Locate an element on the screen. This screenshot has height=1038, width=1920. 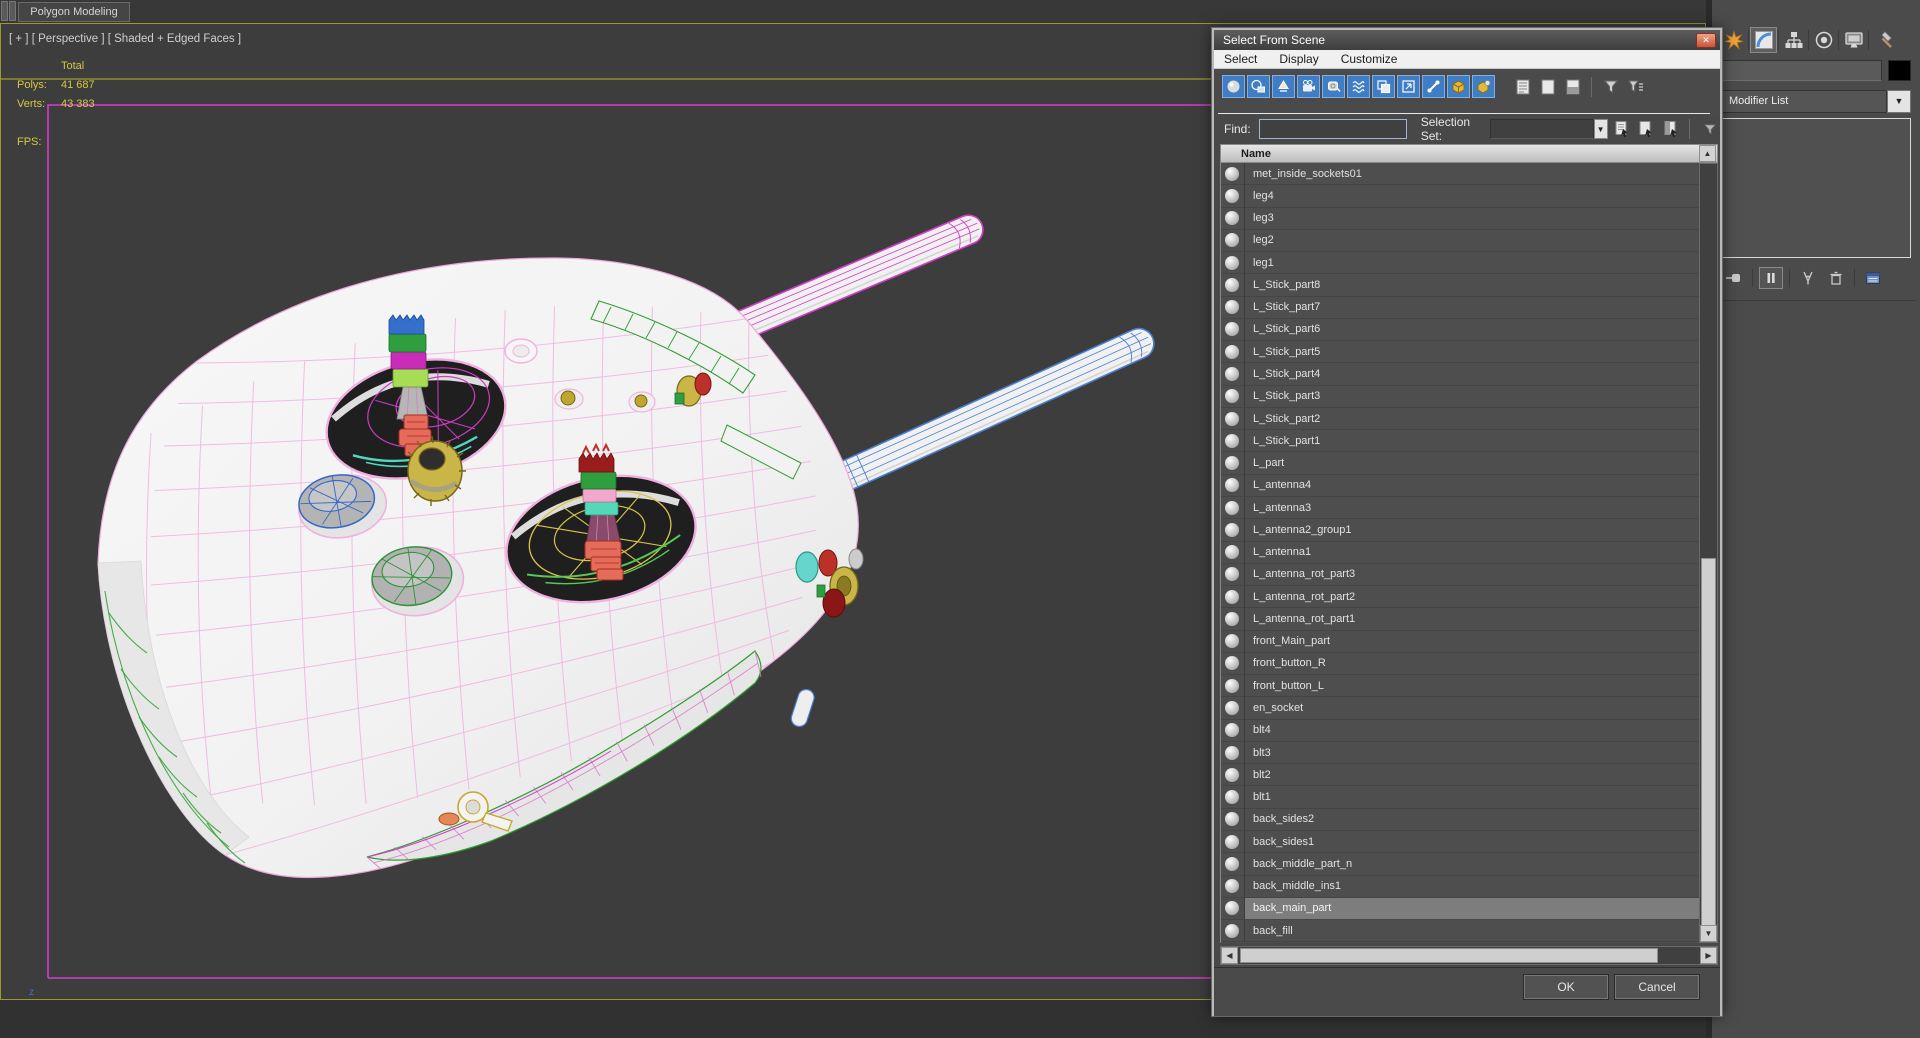
list-item: L_Stick_part6 is located at coordinates (1460, 330).